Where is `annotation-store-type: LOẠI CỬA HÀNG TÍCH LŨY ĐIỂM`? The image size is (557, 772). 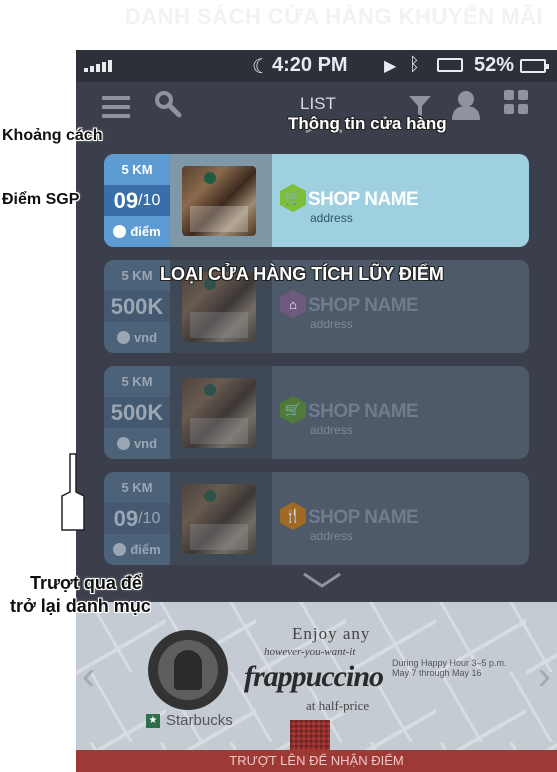
annotation-store-type: LOẠI CỬA HÀNG TÍCH LŨY ĐIỂM is located at coordinates (302, 274).